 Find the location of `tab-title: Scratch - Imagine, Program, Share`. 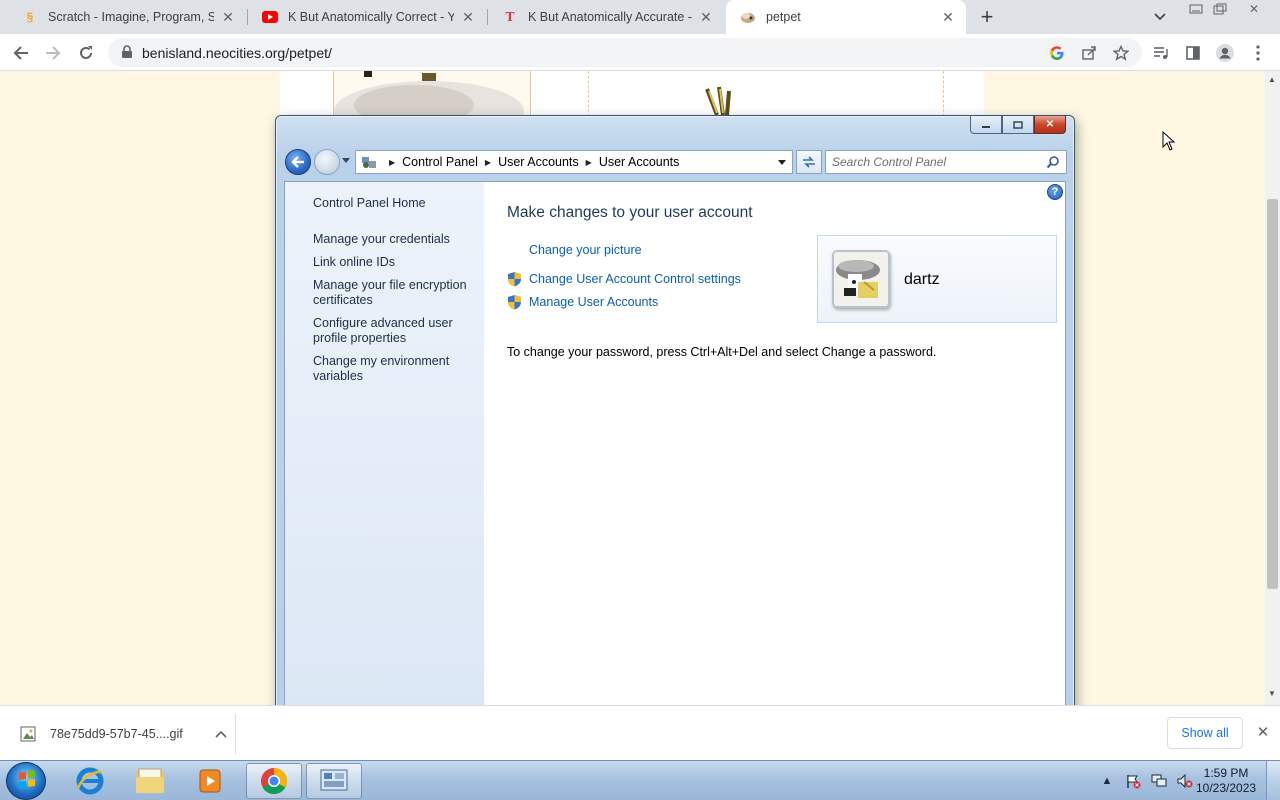

tab-title: Scratch - Imagine, Program, Share is located at coordinates (131, 17).